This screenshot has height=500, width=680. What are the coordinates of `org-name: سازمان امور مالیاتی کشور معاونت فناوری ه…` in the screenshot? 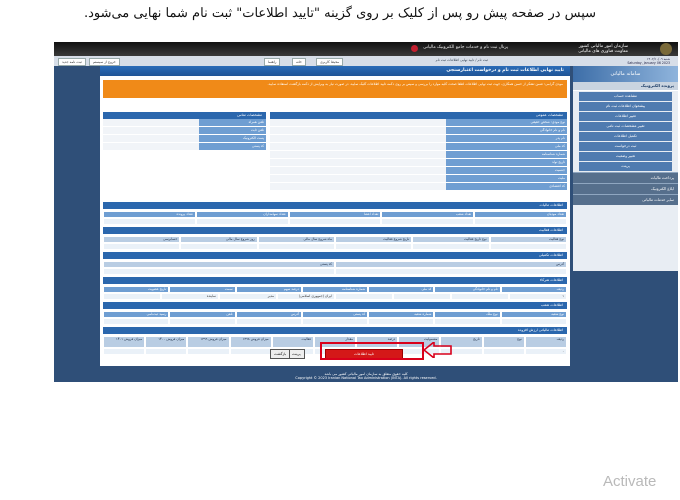 It's located at (583, 49).